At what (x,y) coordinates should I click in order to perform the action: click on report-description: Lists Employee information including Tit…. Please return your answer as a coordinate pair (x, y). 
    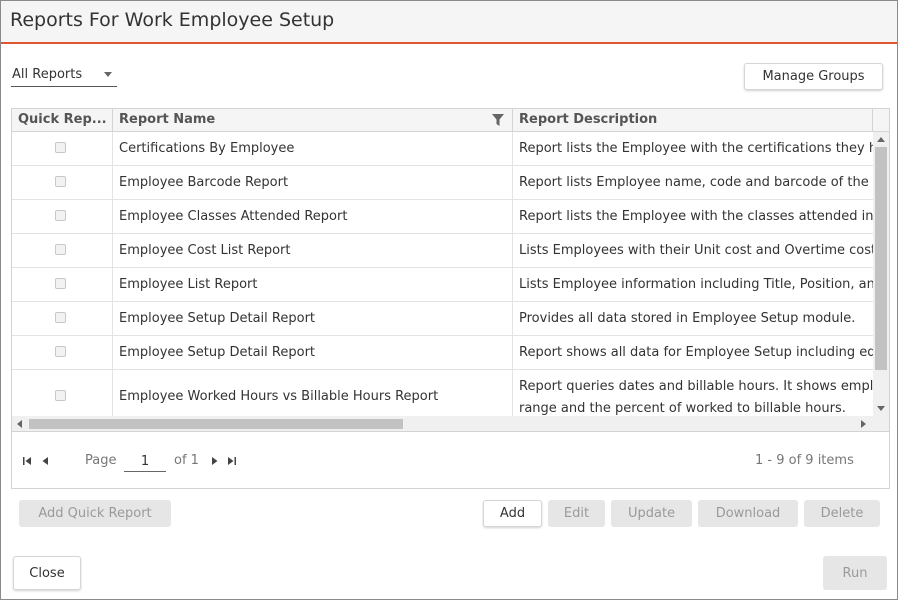
    Looking at the image, I should click on (696, 284).